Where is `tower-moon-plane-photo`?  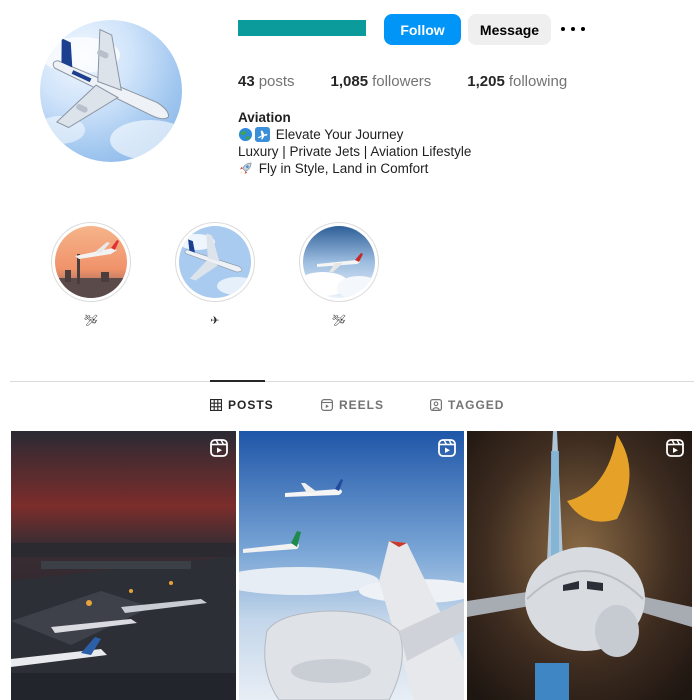
tower-moon-plane-photo is located at coordinates (579, 565).